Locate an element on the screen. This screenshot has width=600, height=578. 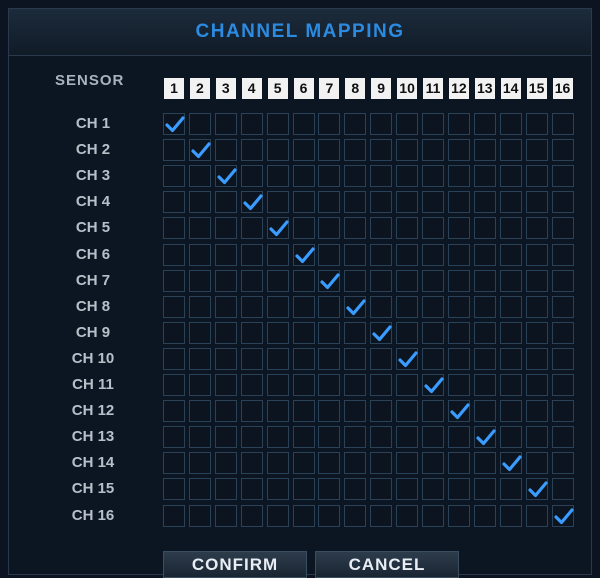
mapping-checkbox-ch12-sensor16 is located at coordinates (562, 411).